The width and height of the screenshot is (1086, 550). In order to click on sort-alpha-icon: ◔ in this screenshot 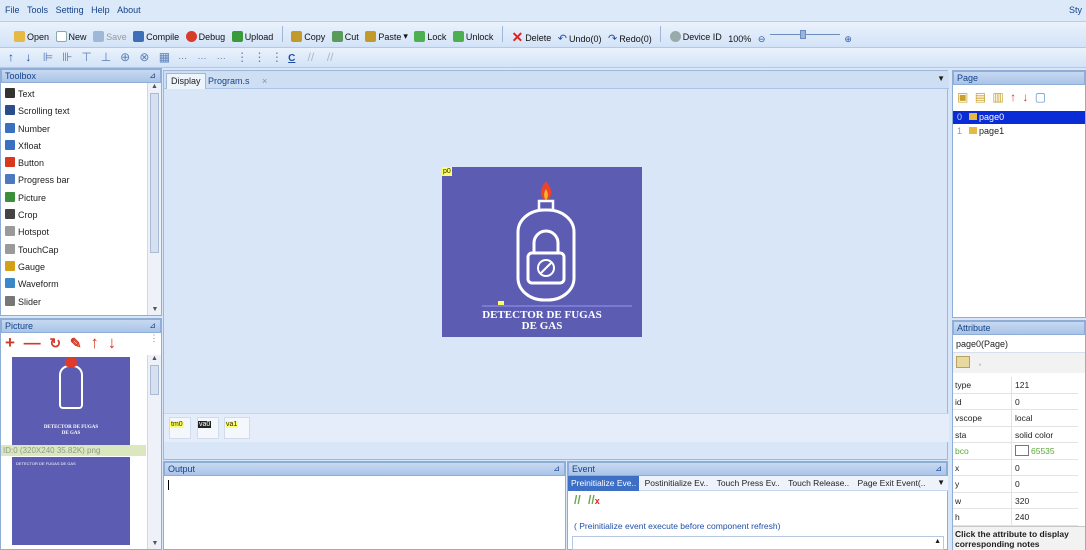, I will do `click(983, 366)`.